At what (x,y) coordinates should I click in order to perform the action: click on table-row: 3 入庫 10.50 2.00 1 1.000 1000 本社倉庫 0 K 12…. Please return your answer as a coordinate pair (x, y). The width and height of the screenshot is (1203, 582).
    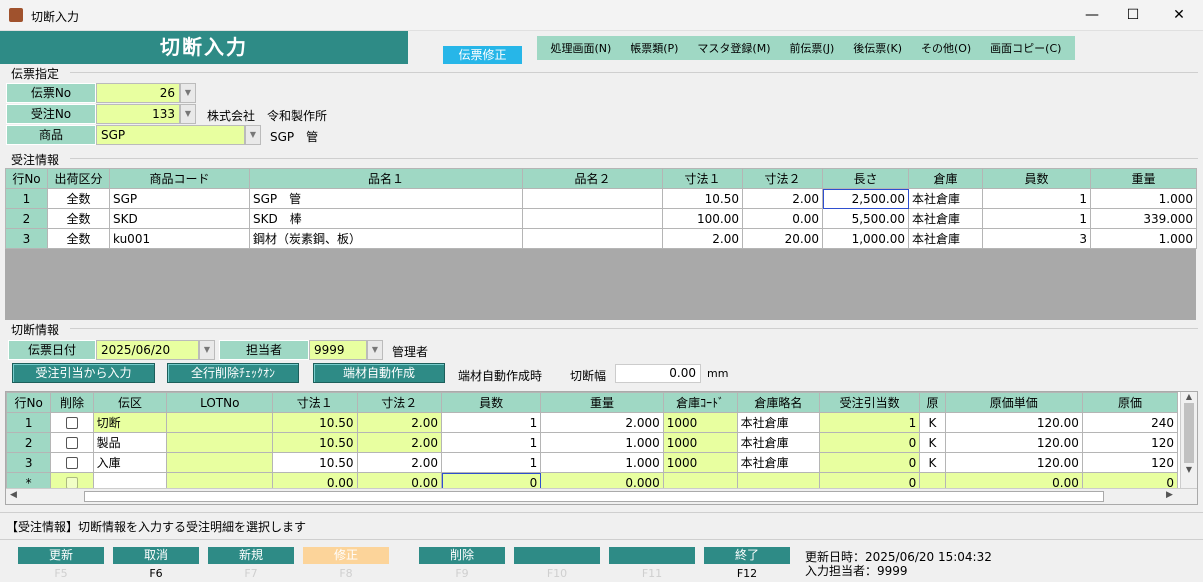
    Looking at the image, I should click on (592, 462).